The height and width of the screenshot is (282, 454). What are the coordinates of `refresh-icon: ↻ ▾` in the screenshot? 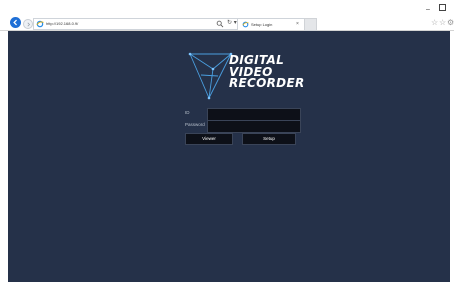 It's located at (232, 23).